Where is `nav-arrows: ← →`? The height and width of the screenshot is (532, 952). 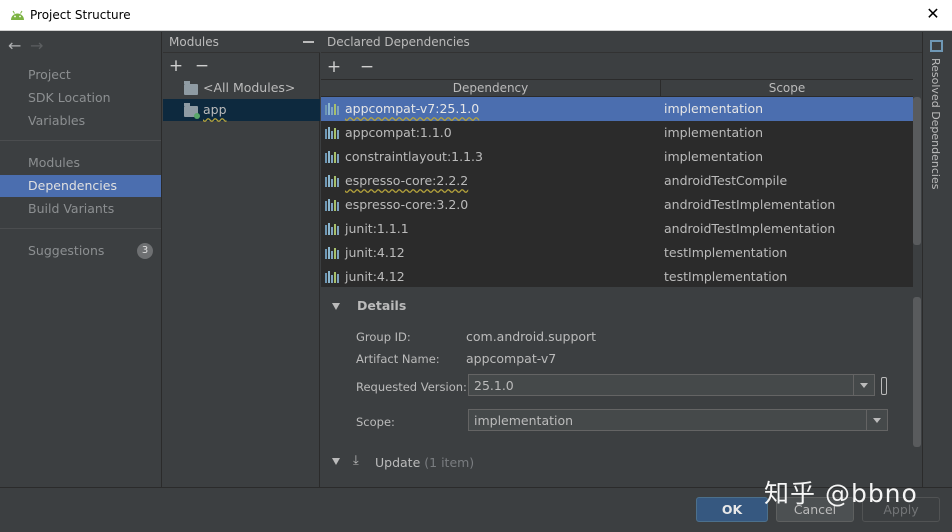 nav-arrows: ← → is located at coordinates (30, 45).